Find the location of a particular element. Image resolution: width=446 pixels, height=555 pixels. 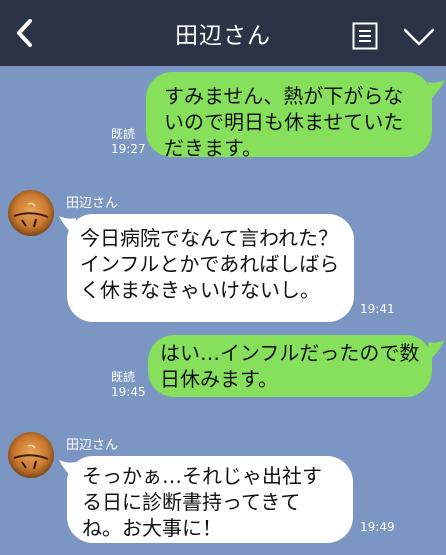

message-time: 19:49 is located at coordinates (377, 527).